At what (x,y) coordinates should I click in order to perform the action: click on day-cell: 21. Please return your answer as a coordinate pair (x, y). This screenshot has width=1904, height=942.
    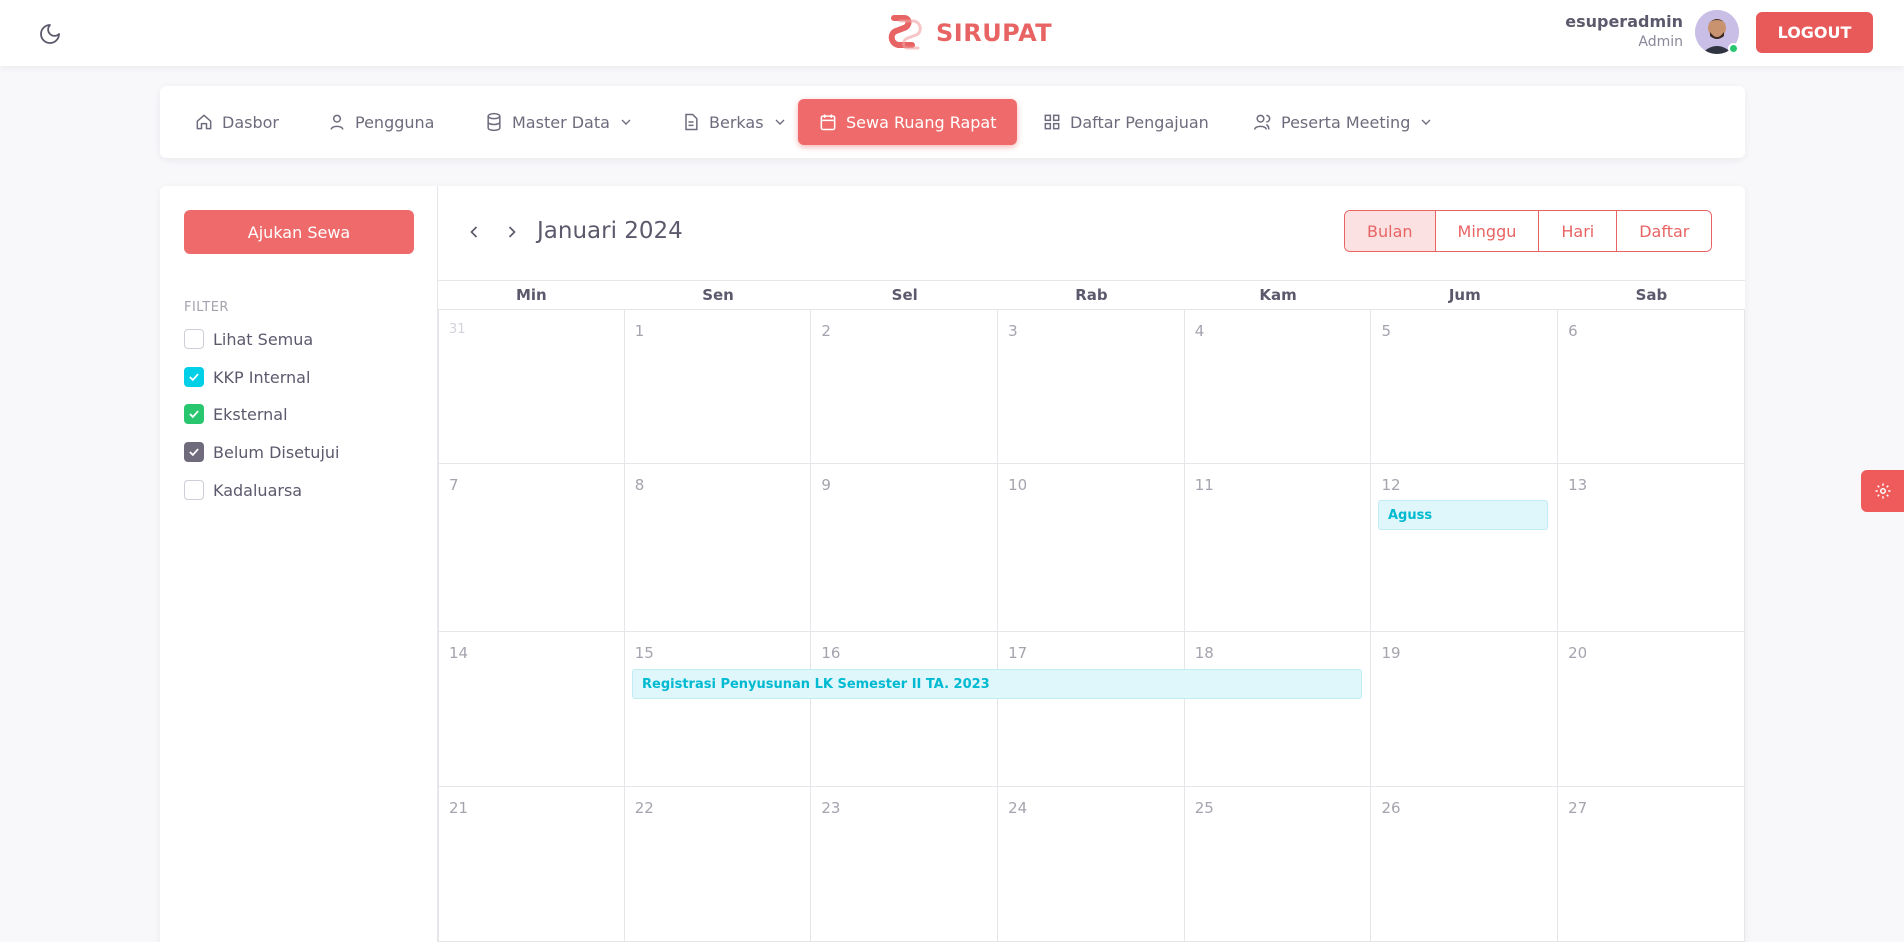
    Looking at the image, I should click on (531, 864).